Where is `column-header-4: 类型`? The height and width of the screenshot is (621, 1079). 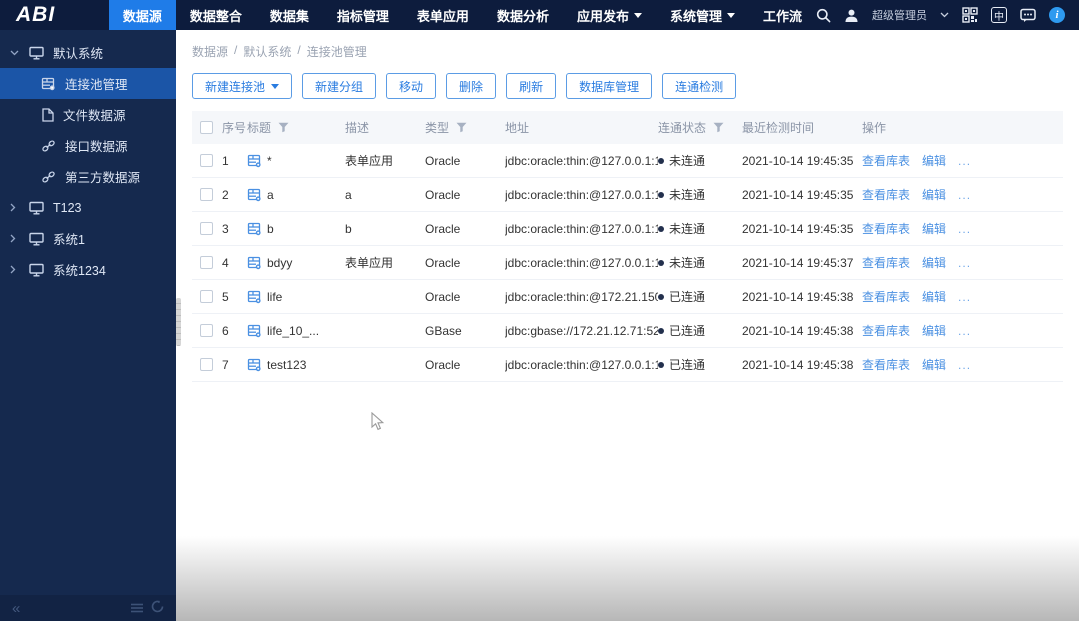 column-header-4: 类型 is located at coordinates (465, 127).